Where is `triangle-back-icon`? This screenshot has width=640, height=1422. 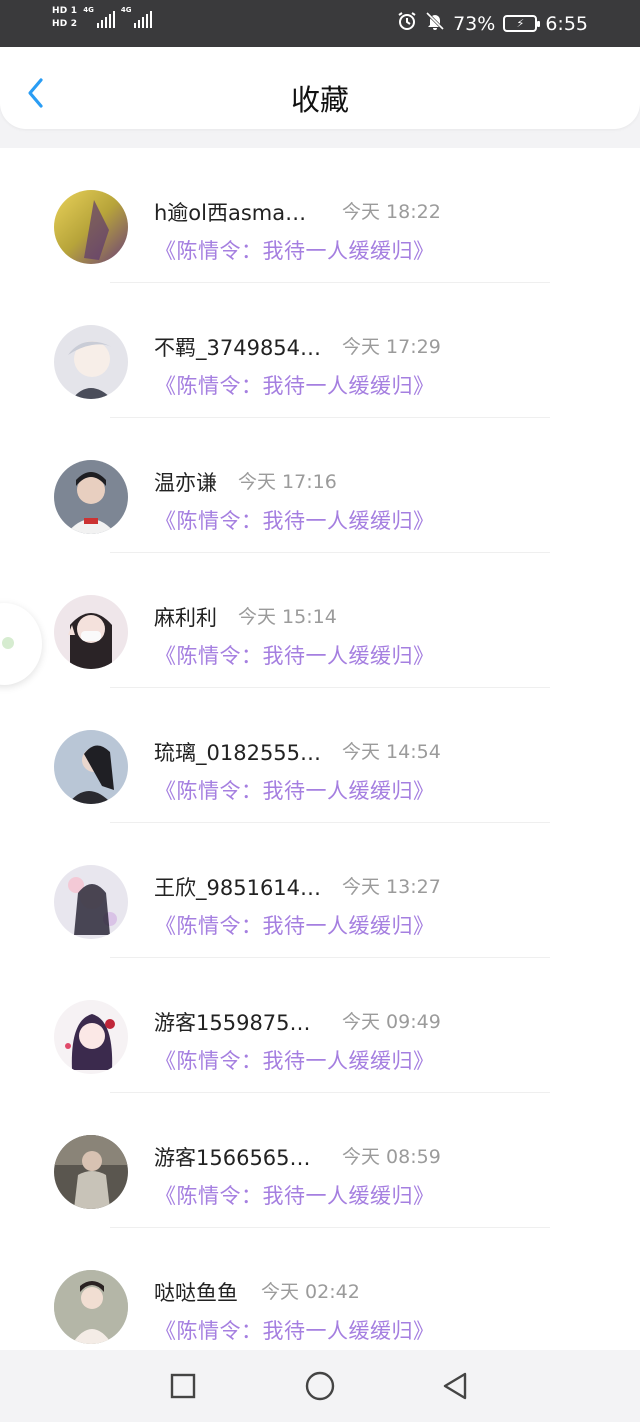
triangle-back-icon is located at coordinates (455, 1386).